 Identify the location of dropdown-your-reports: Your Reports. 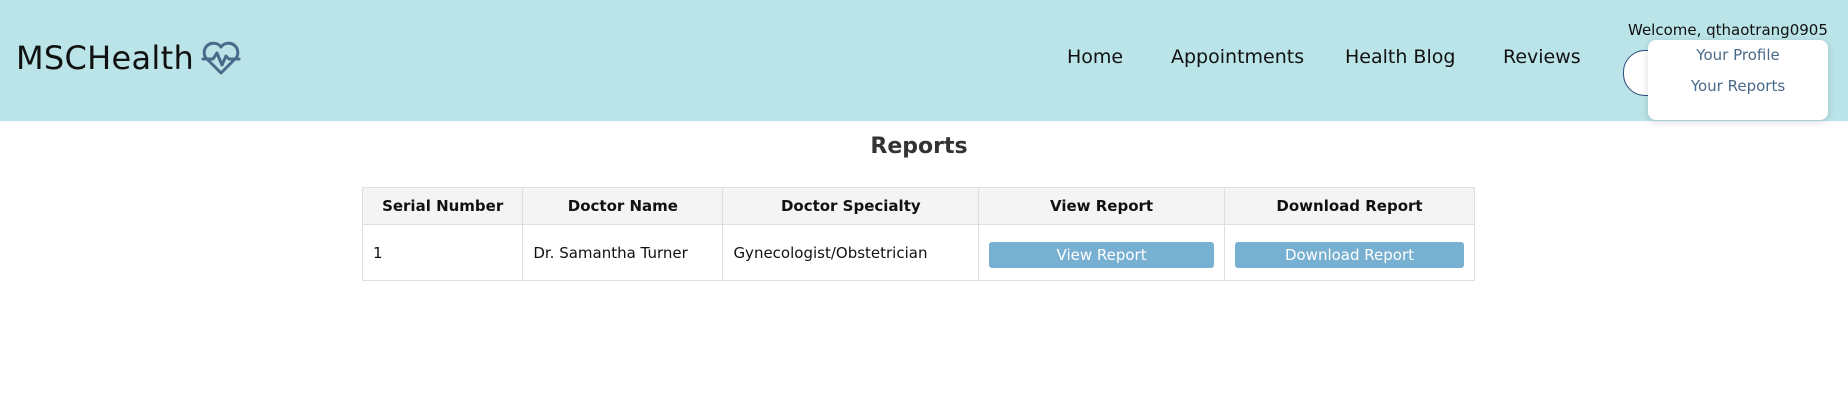
(1738, 86).